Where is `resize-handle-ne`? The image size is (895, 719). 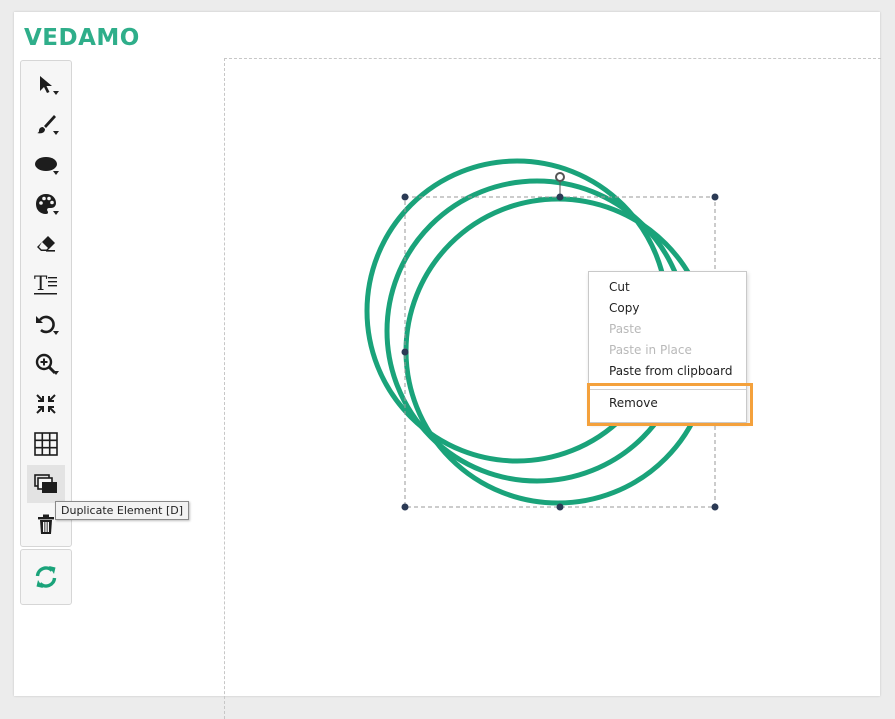 resize-handle-ne is located at coordinates (715, 197).